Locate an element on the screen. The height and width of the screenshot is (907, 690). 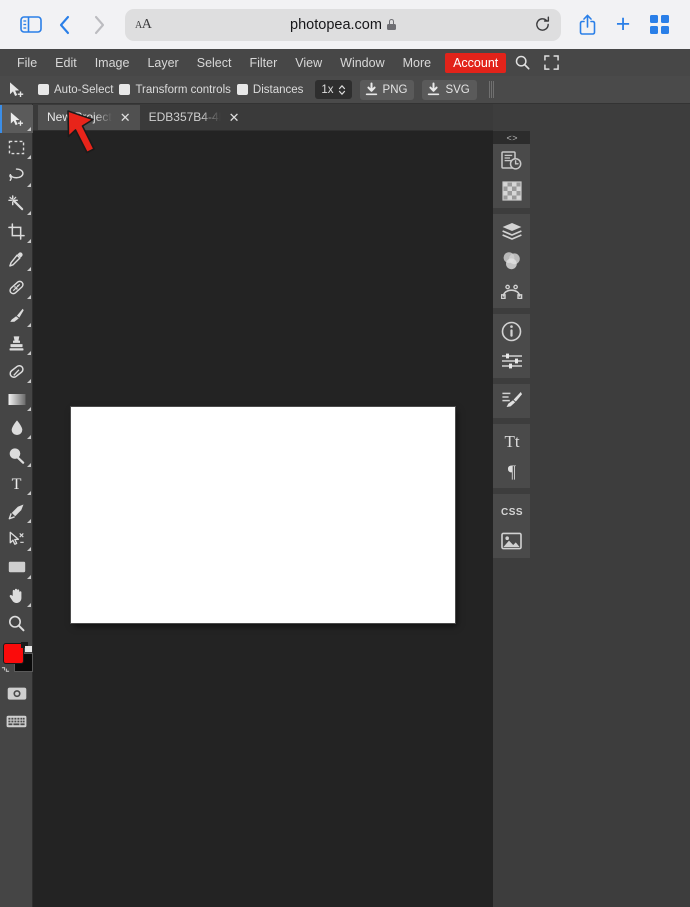
default-colors-icon is located at coordinates (26, 647).